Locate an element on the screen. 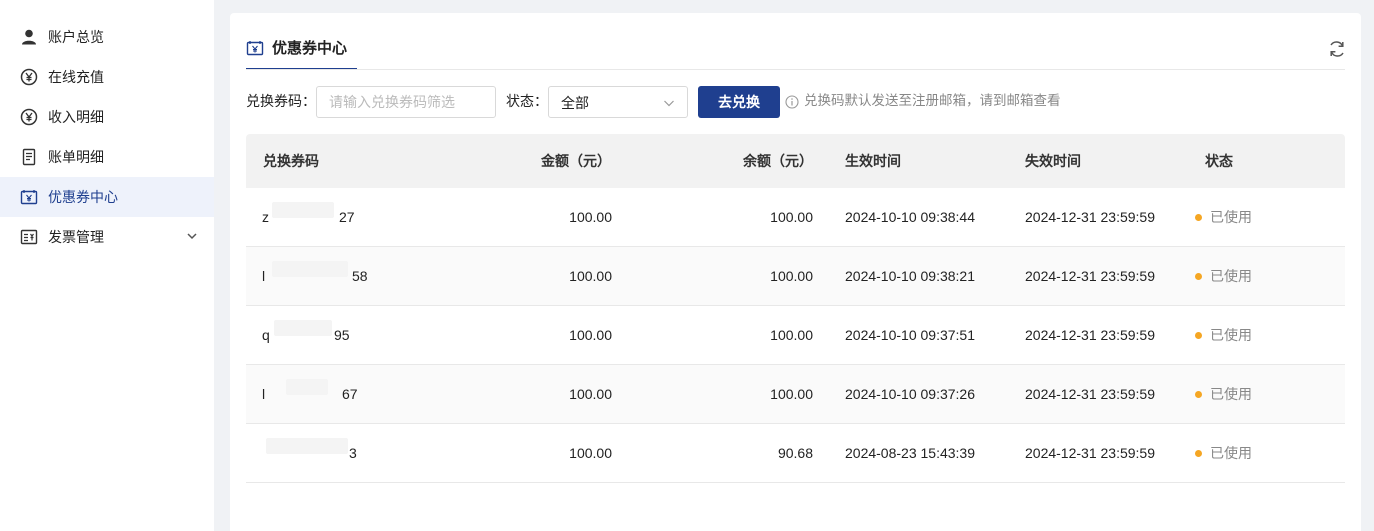  sidebar-item-online-recharge: 在线充值 is located at coordinates (107, 77).